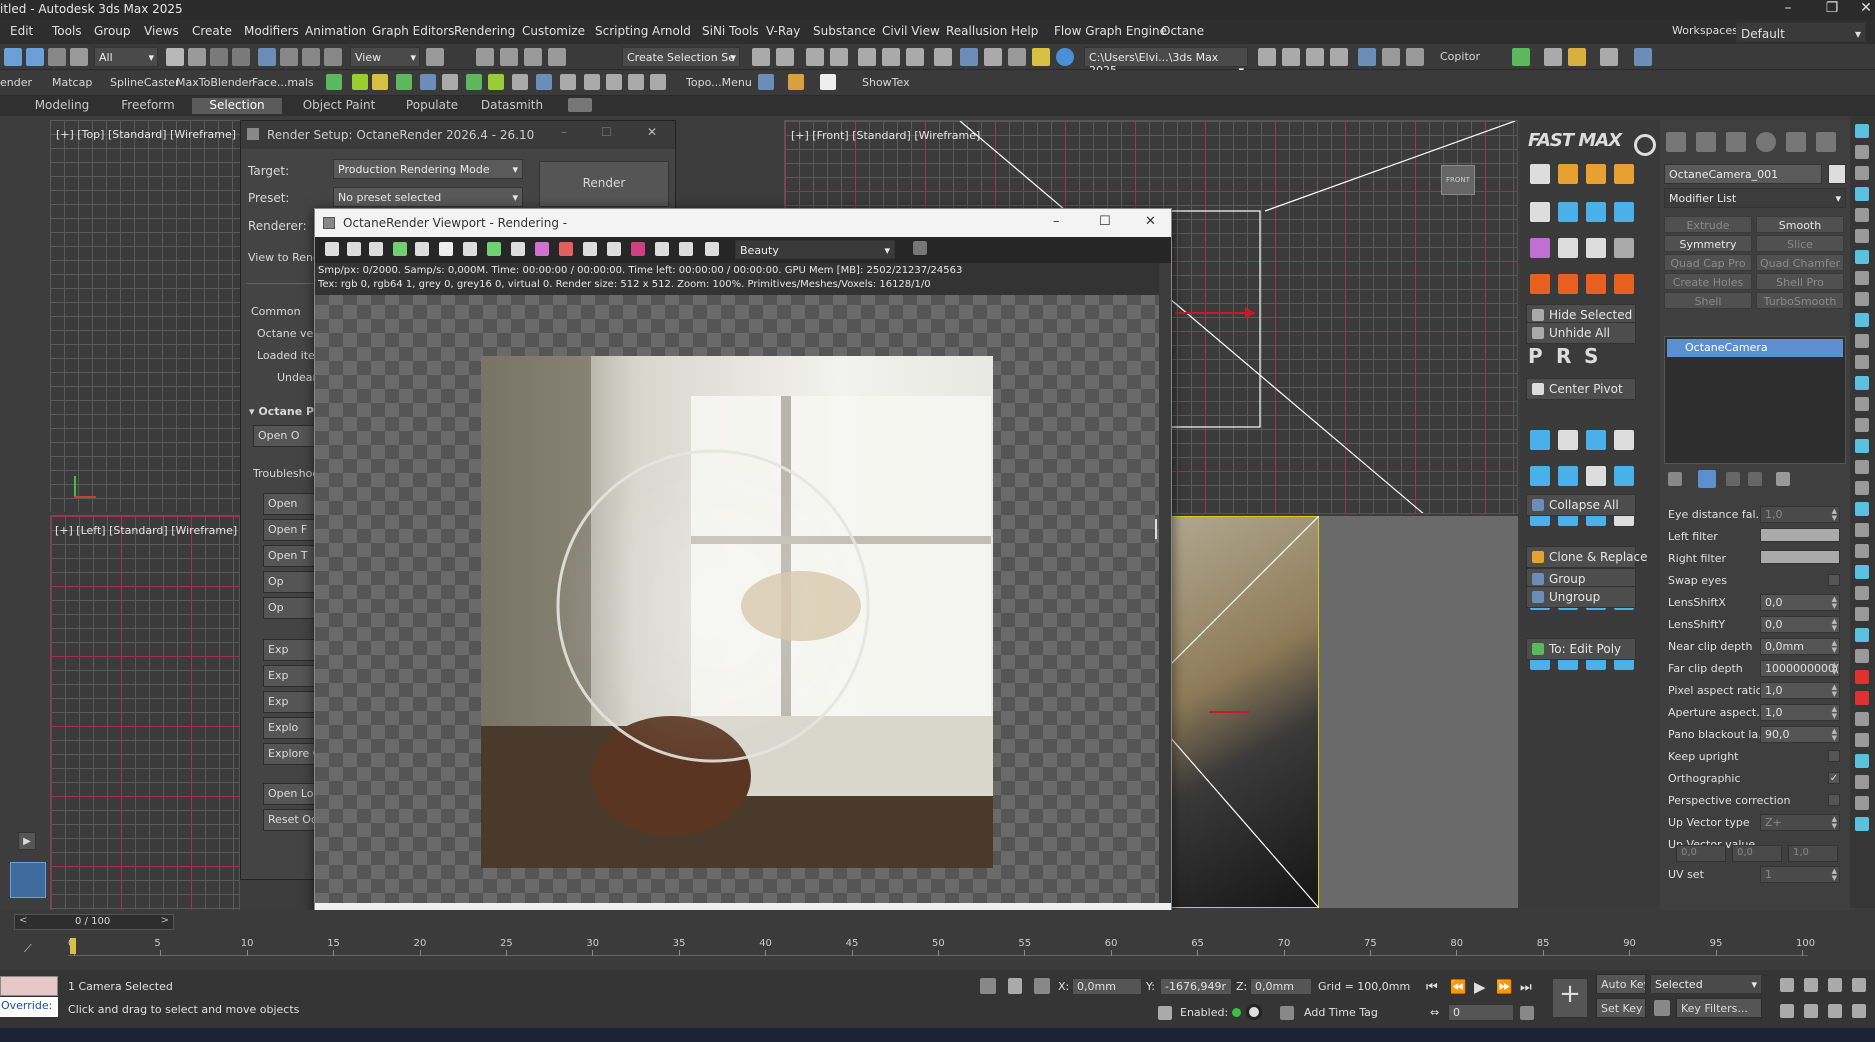  What do you see at coordinates (915, 57) in the screenshot?
I see `material-editor-icon` at bounding box center [915, 57].